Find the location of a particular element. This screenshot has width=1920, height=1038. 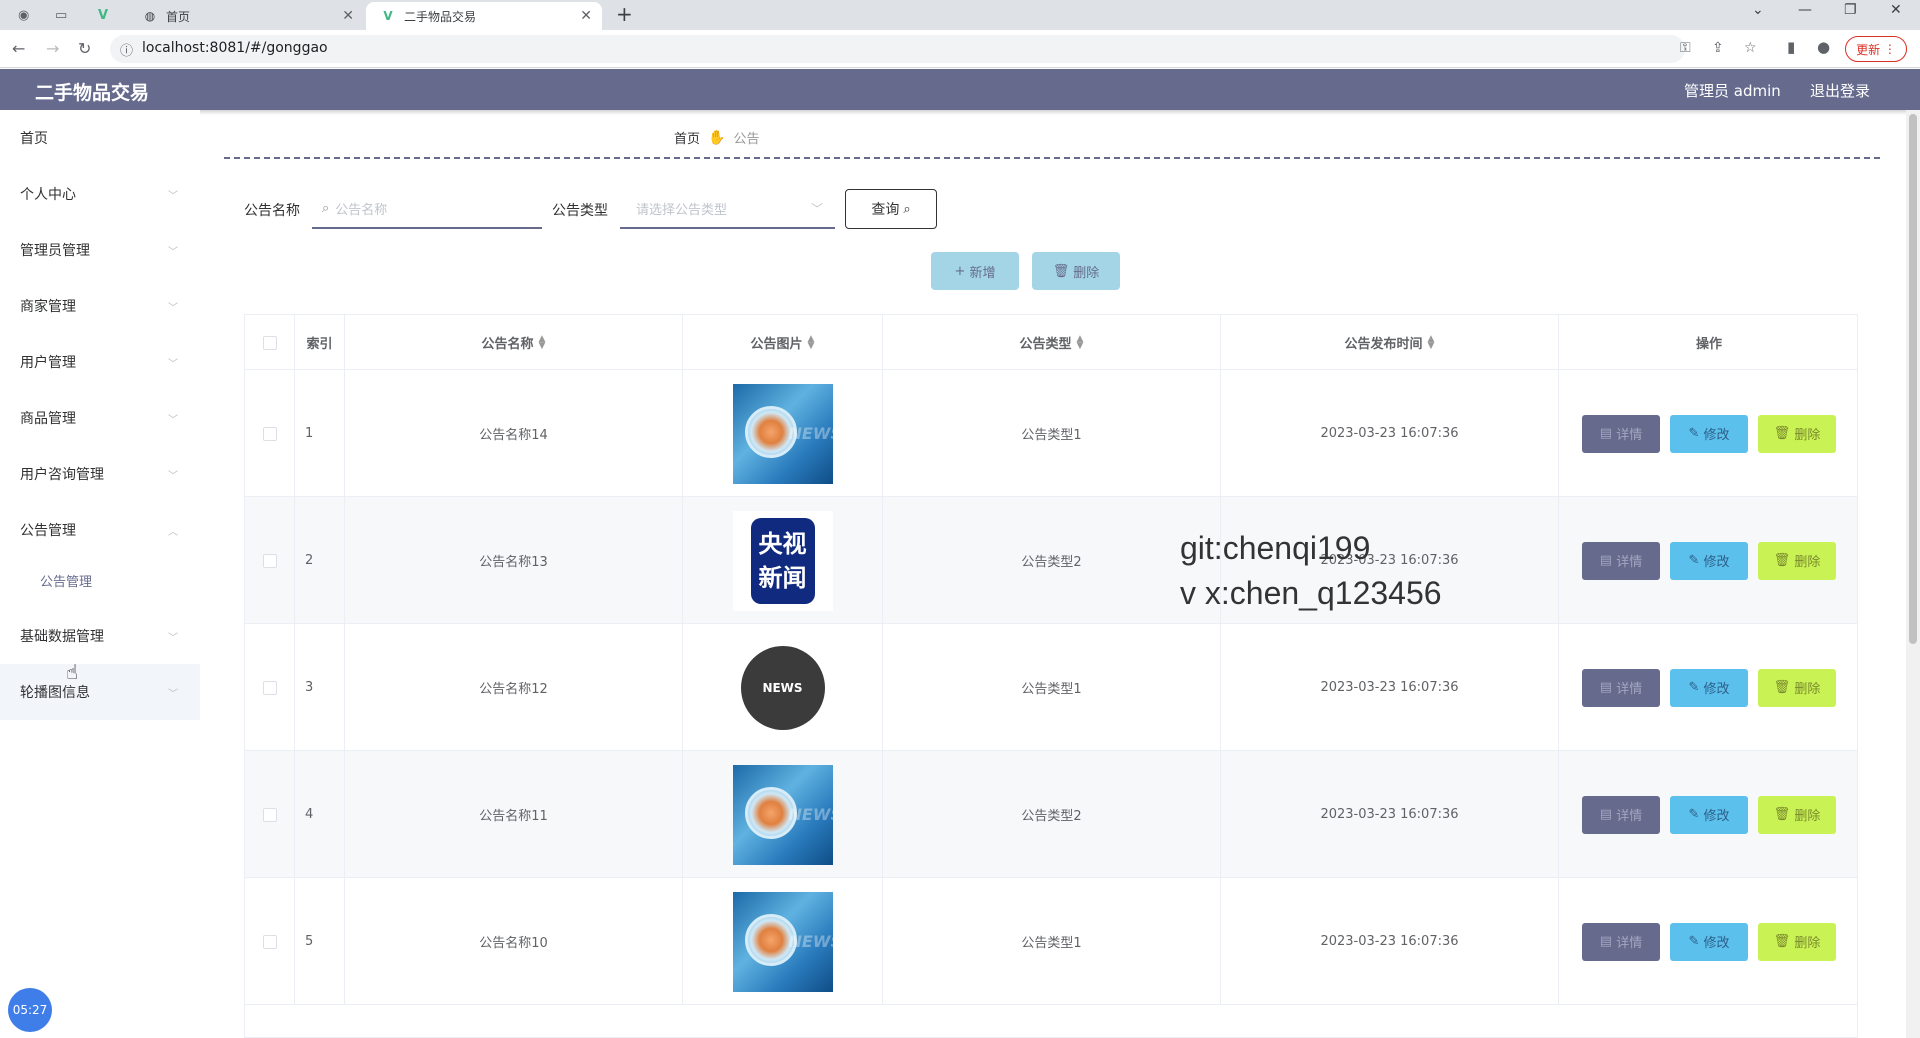

forward-icon: → is located at coordinates (52, 48).